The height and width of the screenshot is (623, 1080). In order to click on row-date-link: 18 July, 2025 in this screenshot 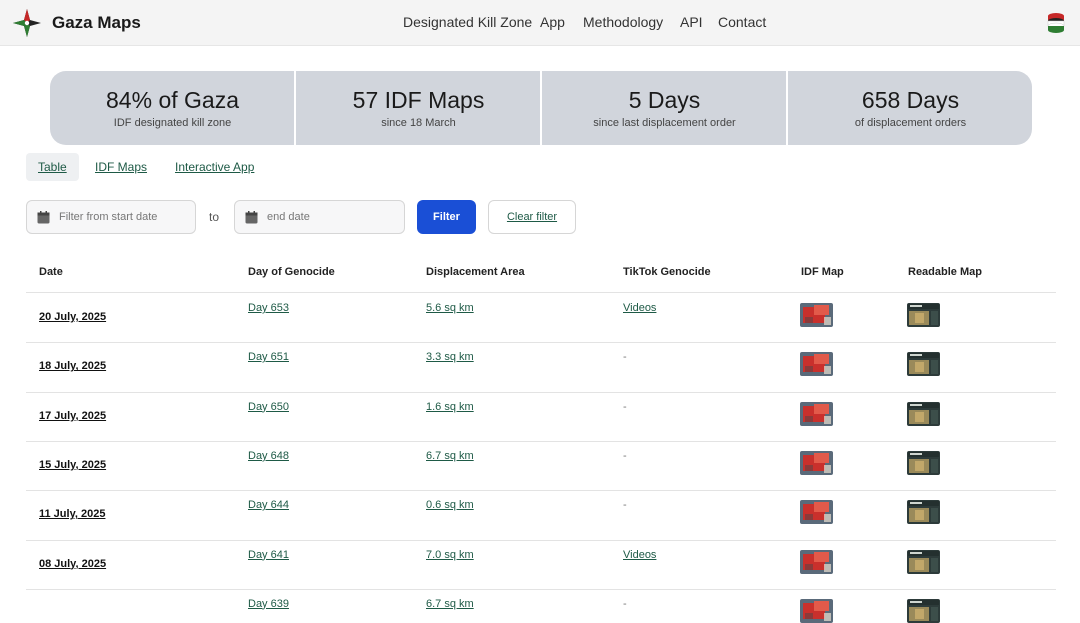, I will do `click(72, 366)`.